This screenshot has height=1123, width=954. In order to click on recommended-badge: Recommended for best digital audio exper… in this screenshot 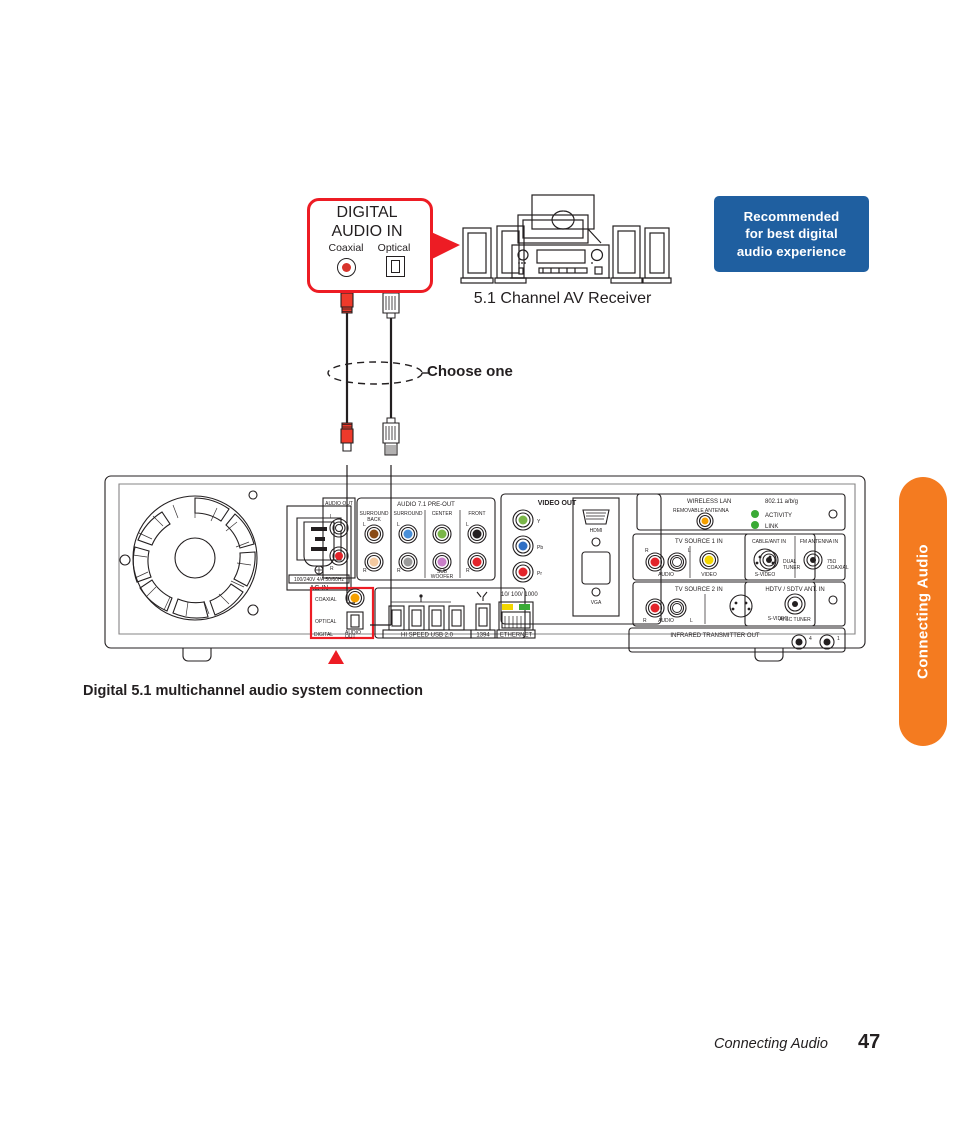, I will do `click(791, 234)`.